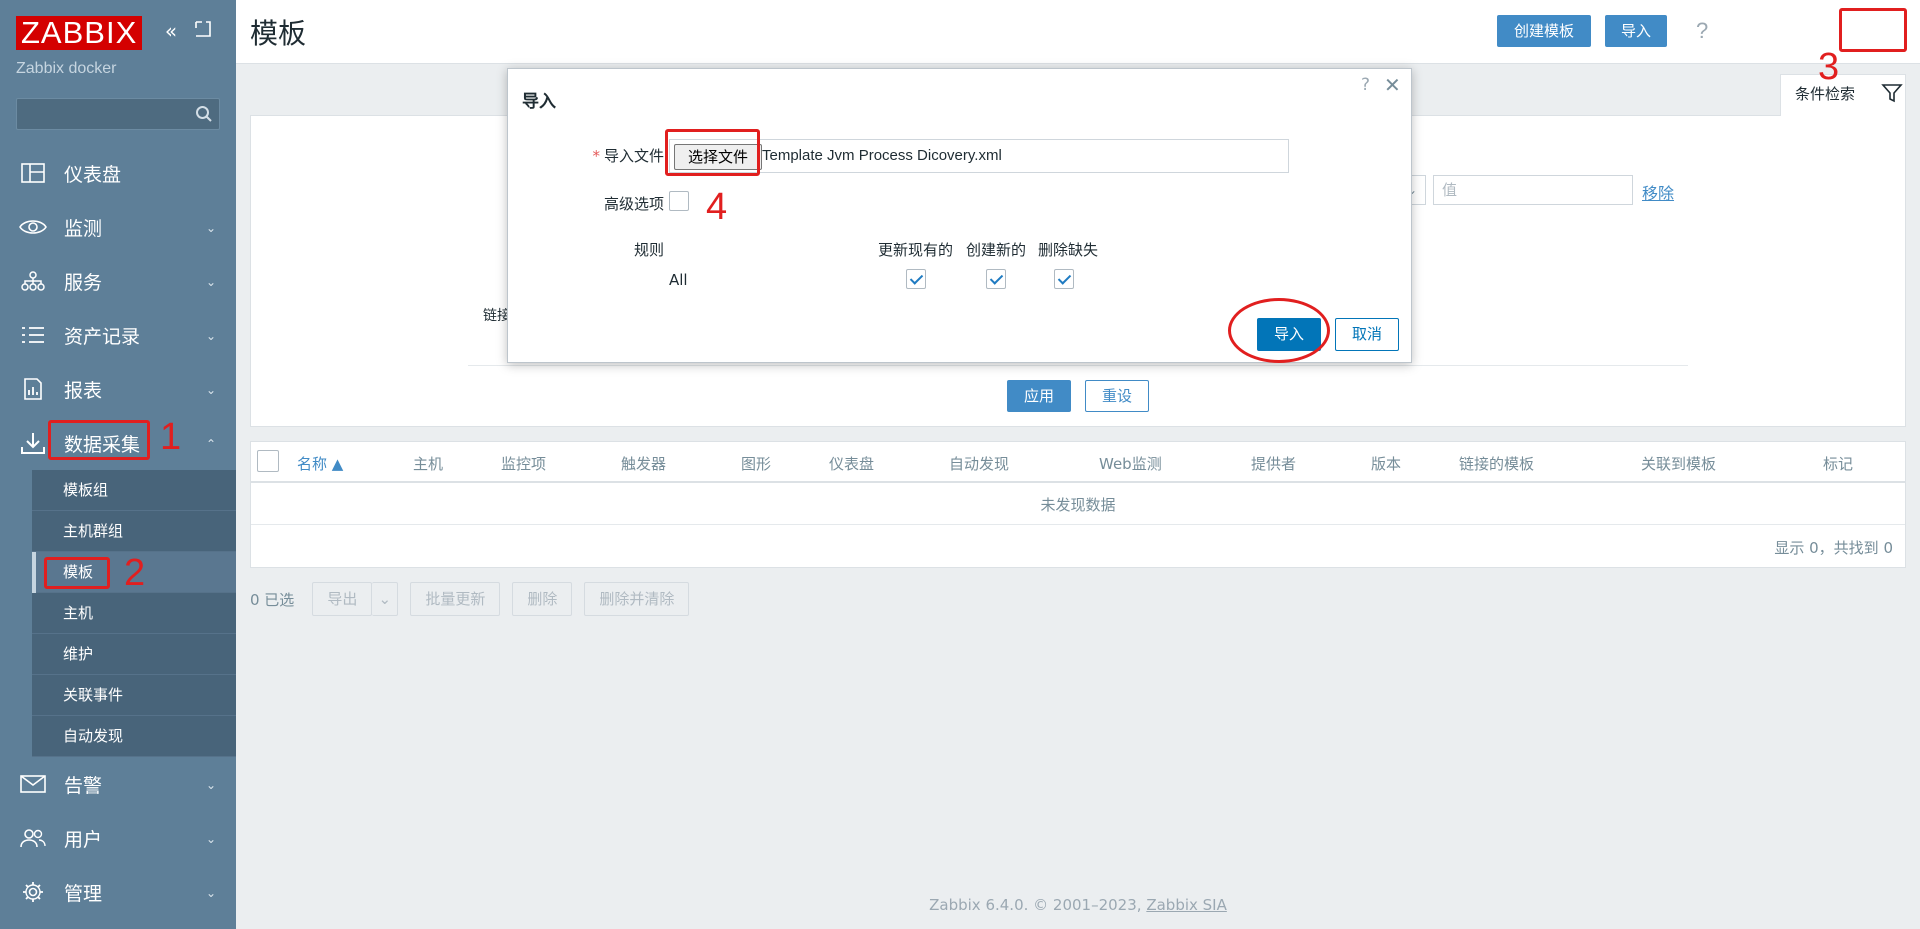 Image resolution: width=1920 pixels, height=929 pixels. Describe the element at coordinates (118, 892) in the screenshot. I see `menu-item-administration: 管理 ⌄` at that location.